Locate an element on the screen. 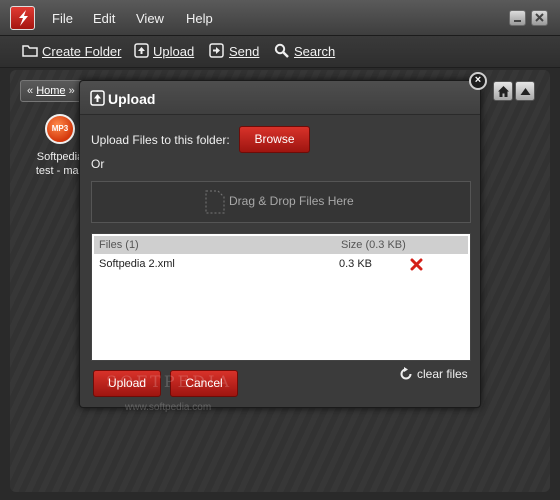 This screenshot has width=560, height=500. app-logo is located at coordinates (22, 18).